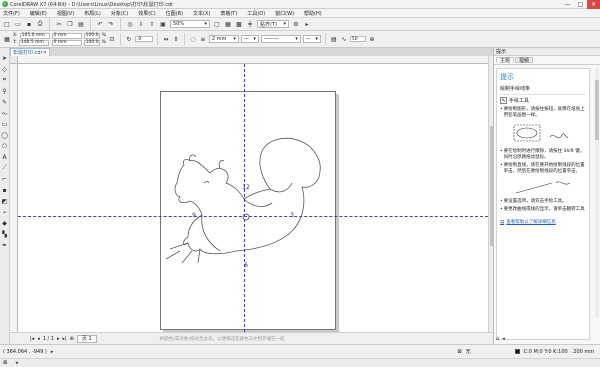 This screenshot has height=367, width=600. What do you see at coordinates (253, 60) in the screenshot?
I see `horizontal-ruler` at bounding box center [253, 60].